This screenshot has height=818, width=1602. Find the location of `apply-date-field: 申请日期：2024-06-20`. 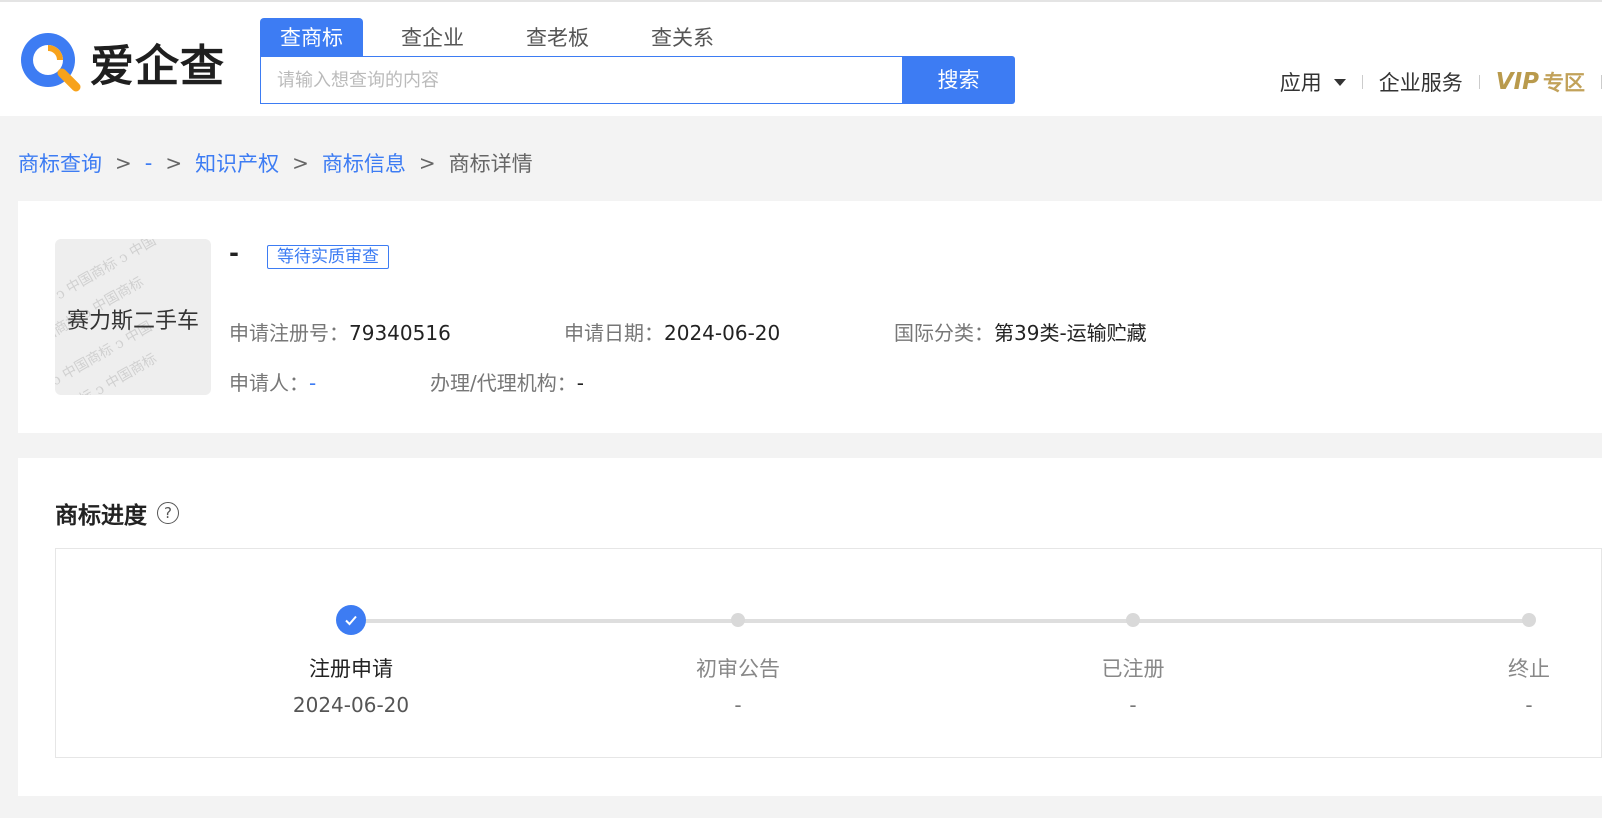

apply-date-field: 申请日期：2024-06-20 is located at coordinates (672, 331).